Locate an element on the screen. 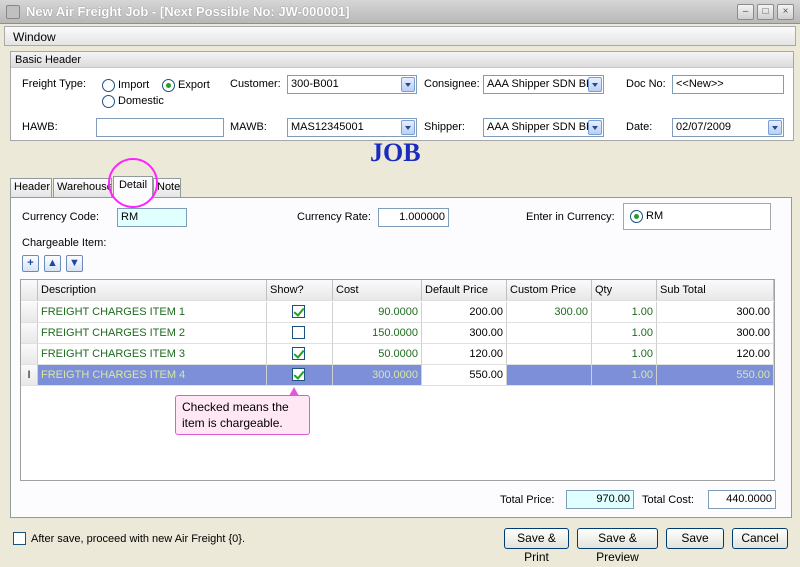 The width and height of the screenshot is (800, 567). cell-cost: 50.0000 is located at coordinates (377, 354).